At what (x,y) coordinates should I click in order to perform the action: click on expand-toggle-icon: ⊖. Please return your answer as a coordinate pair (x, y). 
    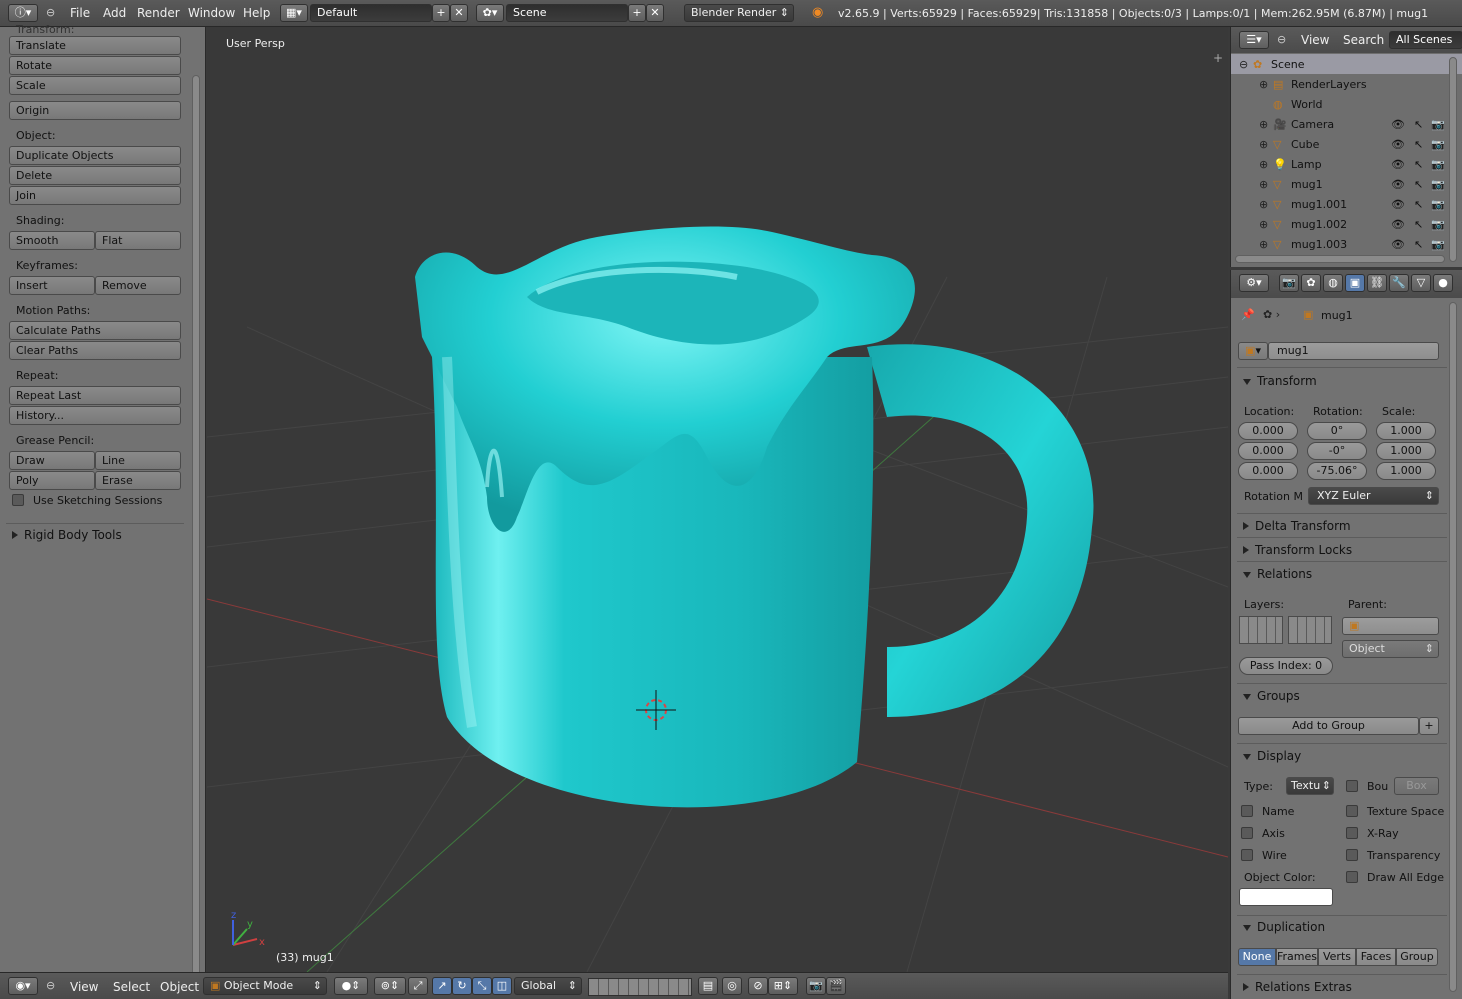
    Looking at the image, I should click on (1243, 65).